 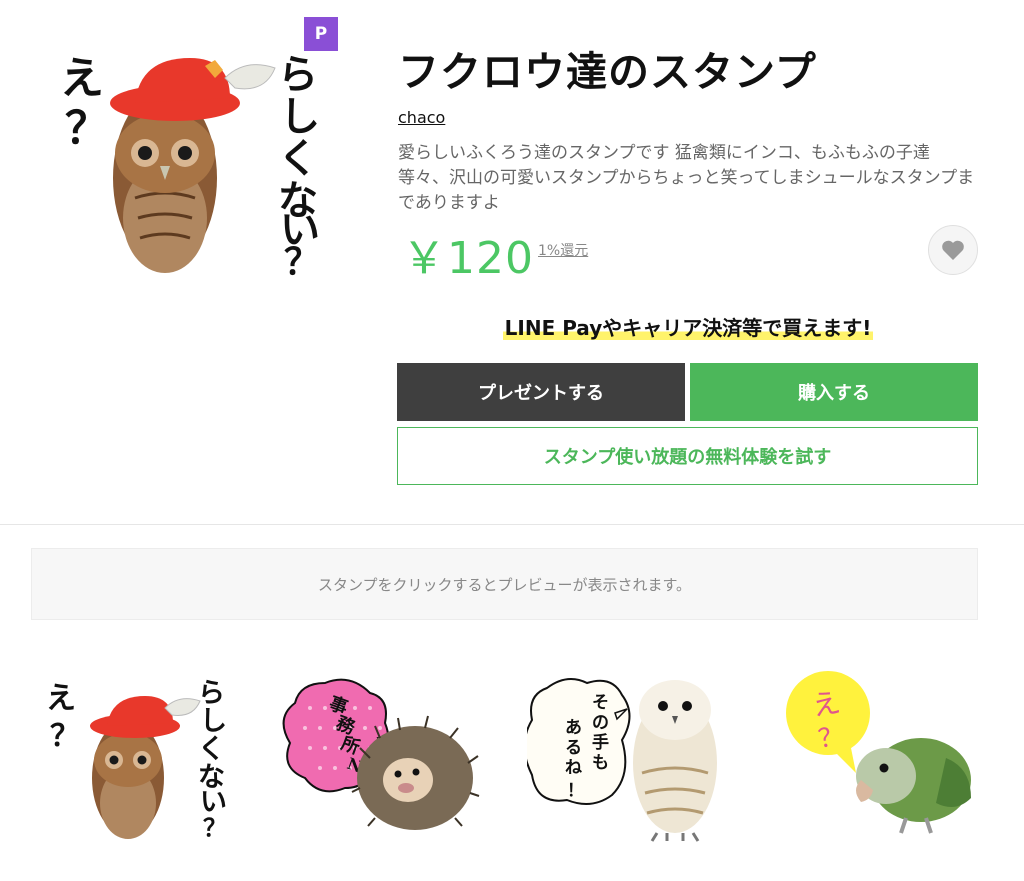 What do you see at coordinates (573, 728) in the screenshot?
I see `svg-text: あ` at bounding box center [573, 728].